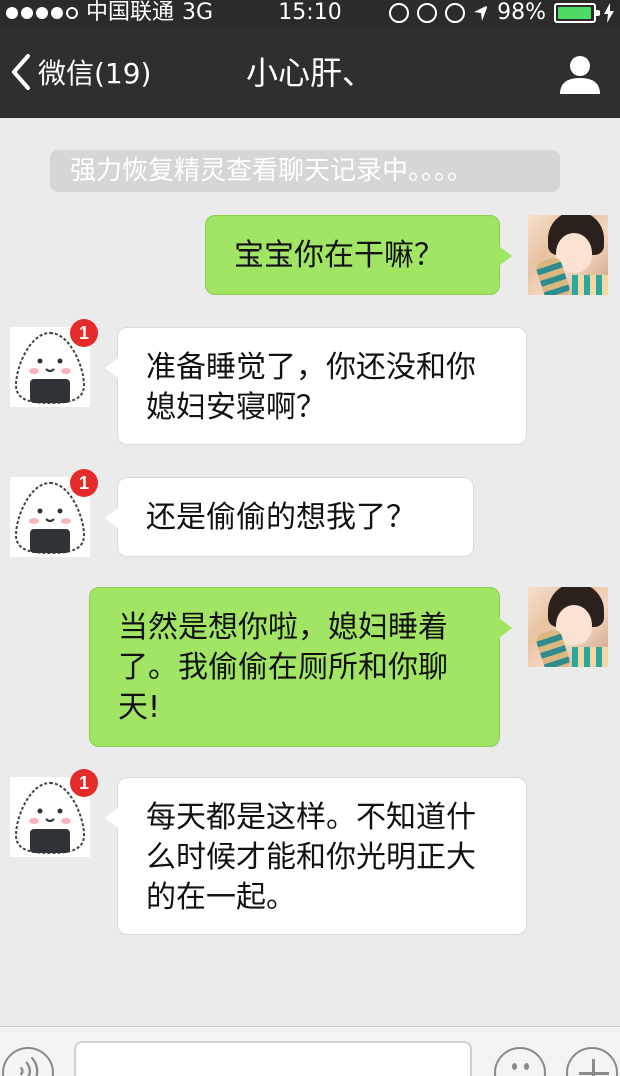 The image size is (620, 1076). Describe the element at coordinates (139, 707) in the screenshot. I see `message-text-line: 天!` at that location.